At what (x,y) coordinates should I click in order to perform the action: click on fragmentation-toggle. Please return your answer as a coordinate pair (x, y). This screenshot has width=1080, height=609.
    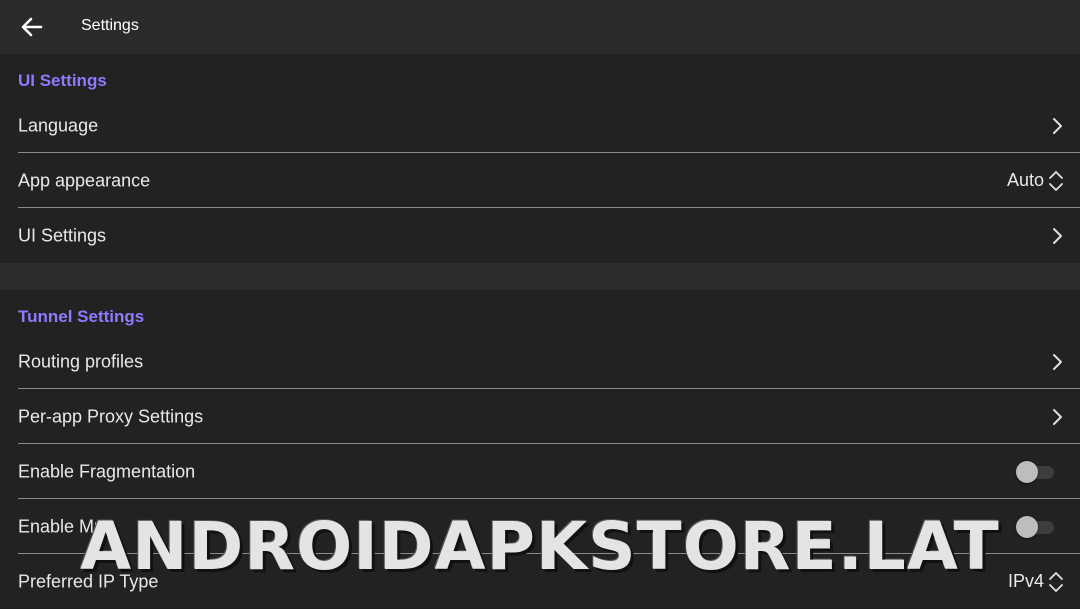
    Looking at the image, I should click on (1037, 472).